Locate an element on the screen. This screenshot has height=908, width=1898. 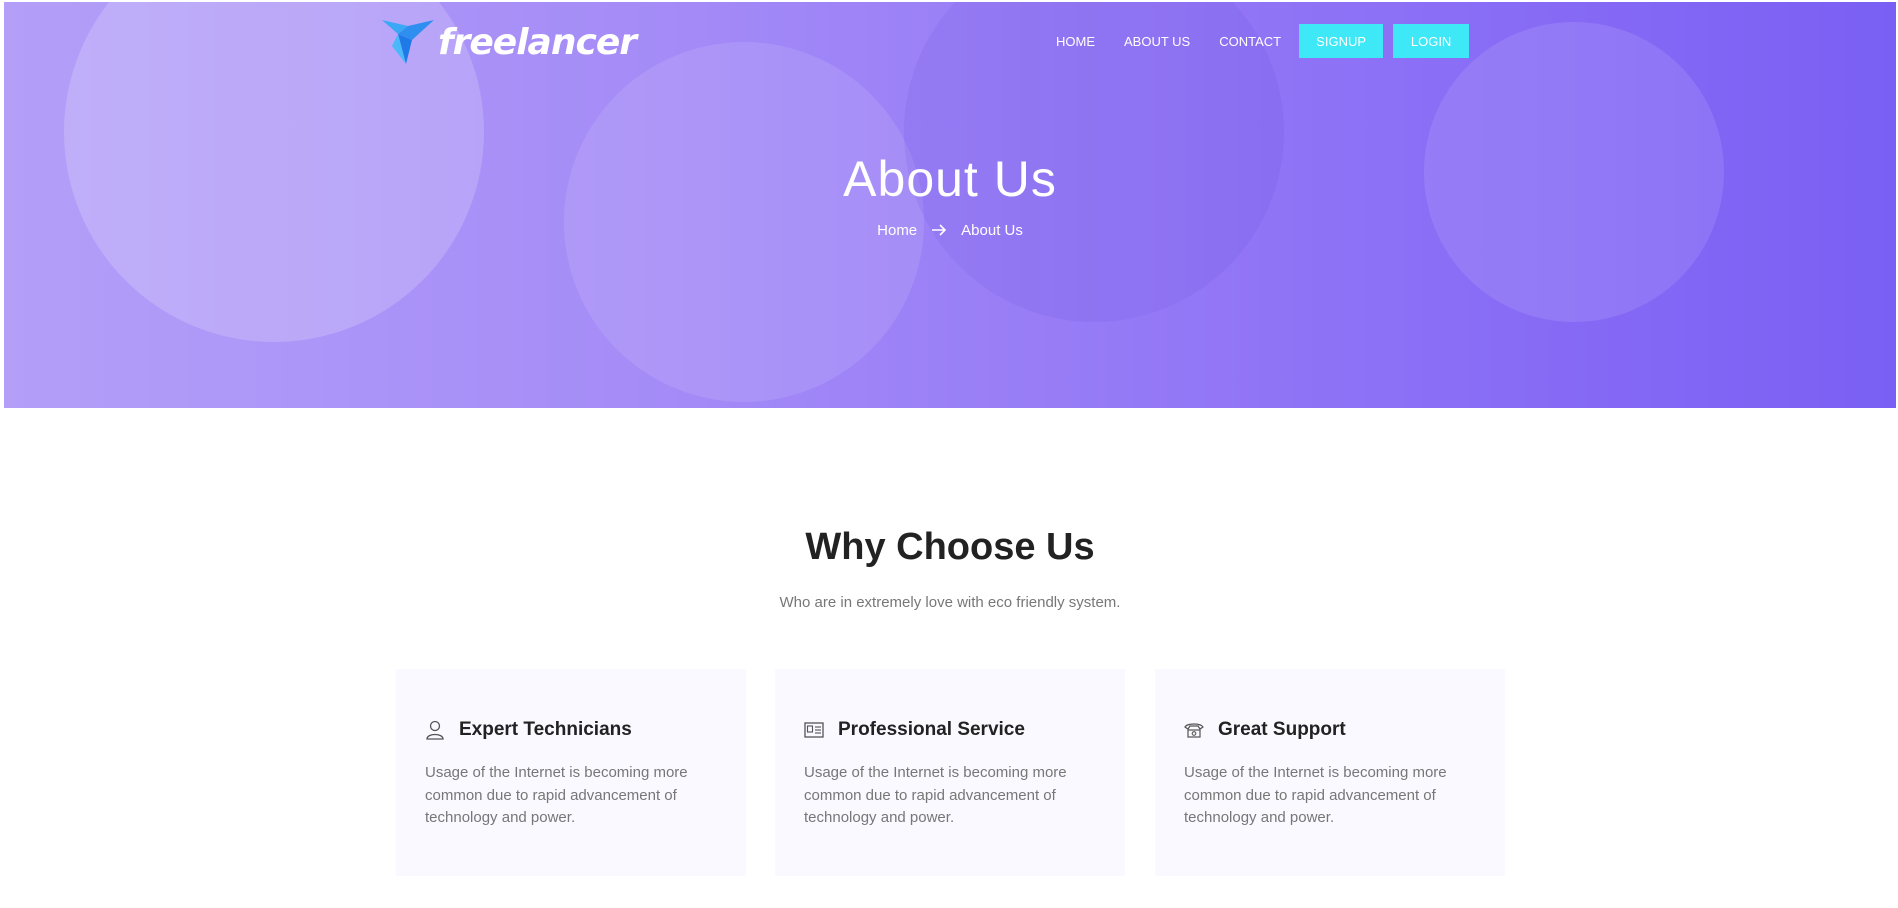
card-header: Great Support is located at coordinates (1265, 730).